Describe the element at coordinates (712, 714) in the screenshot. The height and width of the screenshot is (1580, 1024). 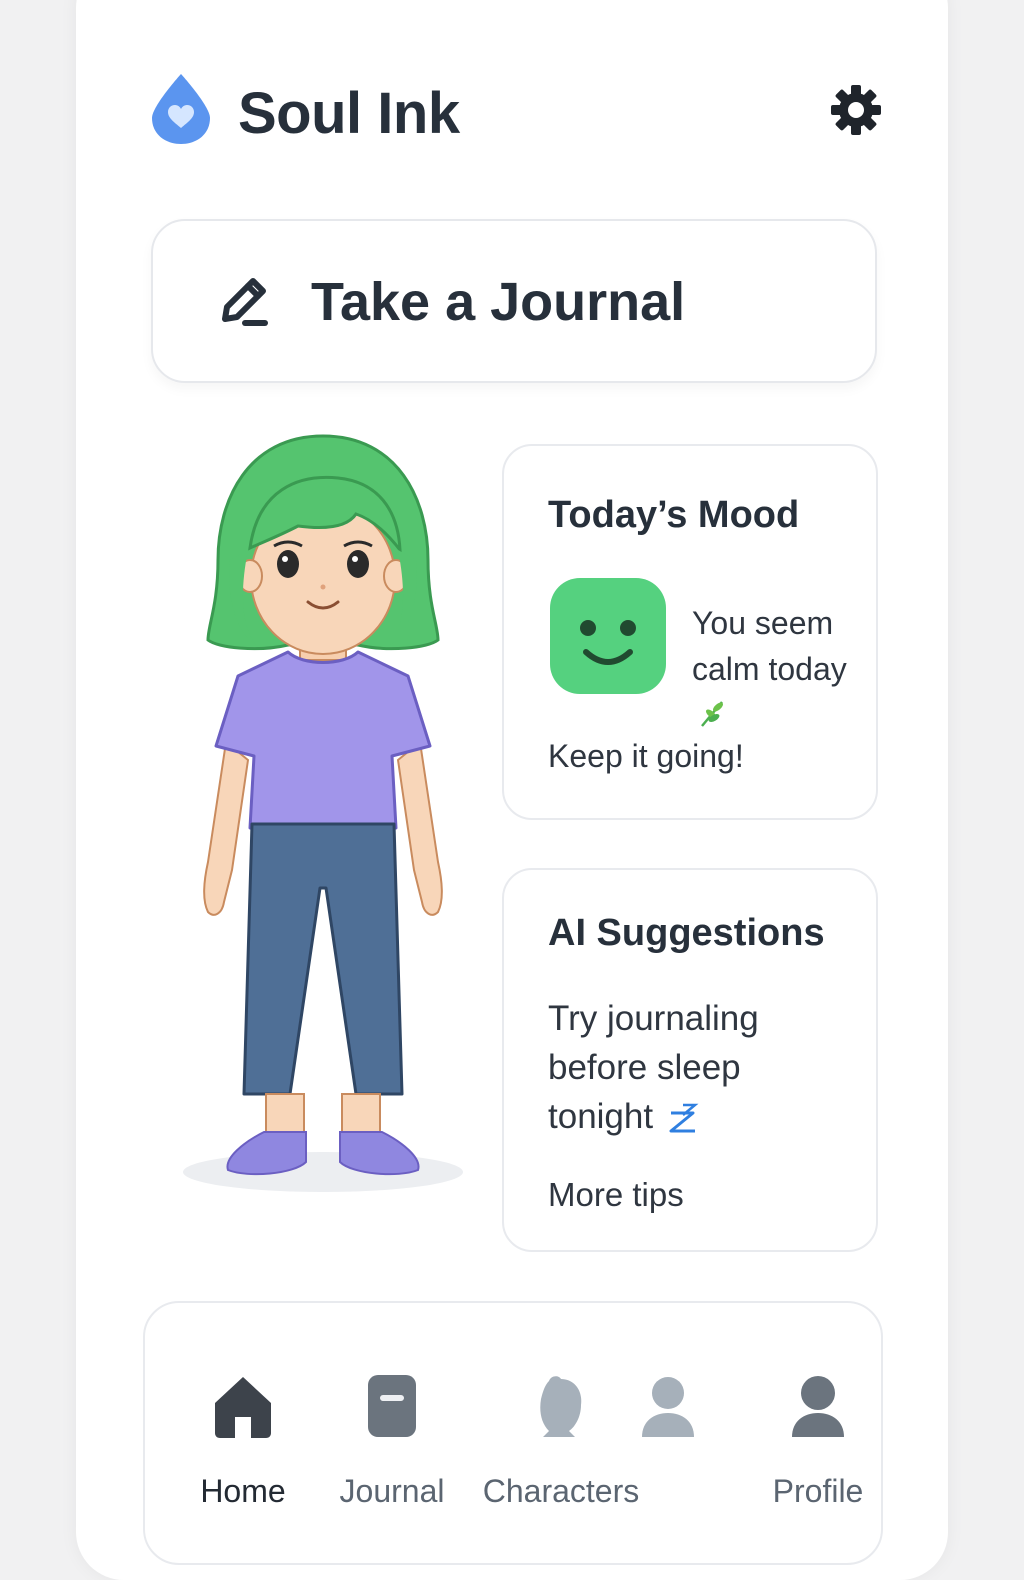
I see `leaf-icon` at that location.